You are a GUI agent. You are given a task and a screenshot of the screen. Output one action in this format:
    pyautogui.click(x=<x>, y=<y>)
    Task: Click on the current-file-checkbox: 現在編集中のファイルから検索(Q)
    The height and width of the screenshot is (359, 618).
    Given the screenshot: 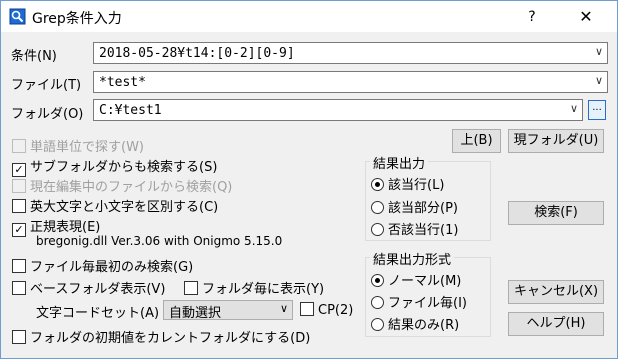 What is the action you would take?
    pyautogui.click(x=122, y=185)
    